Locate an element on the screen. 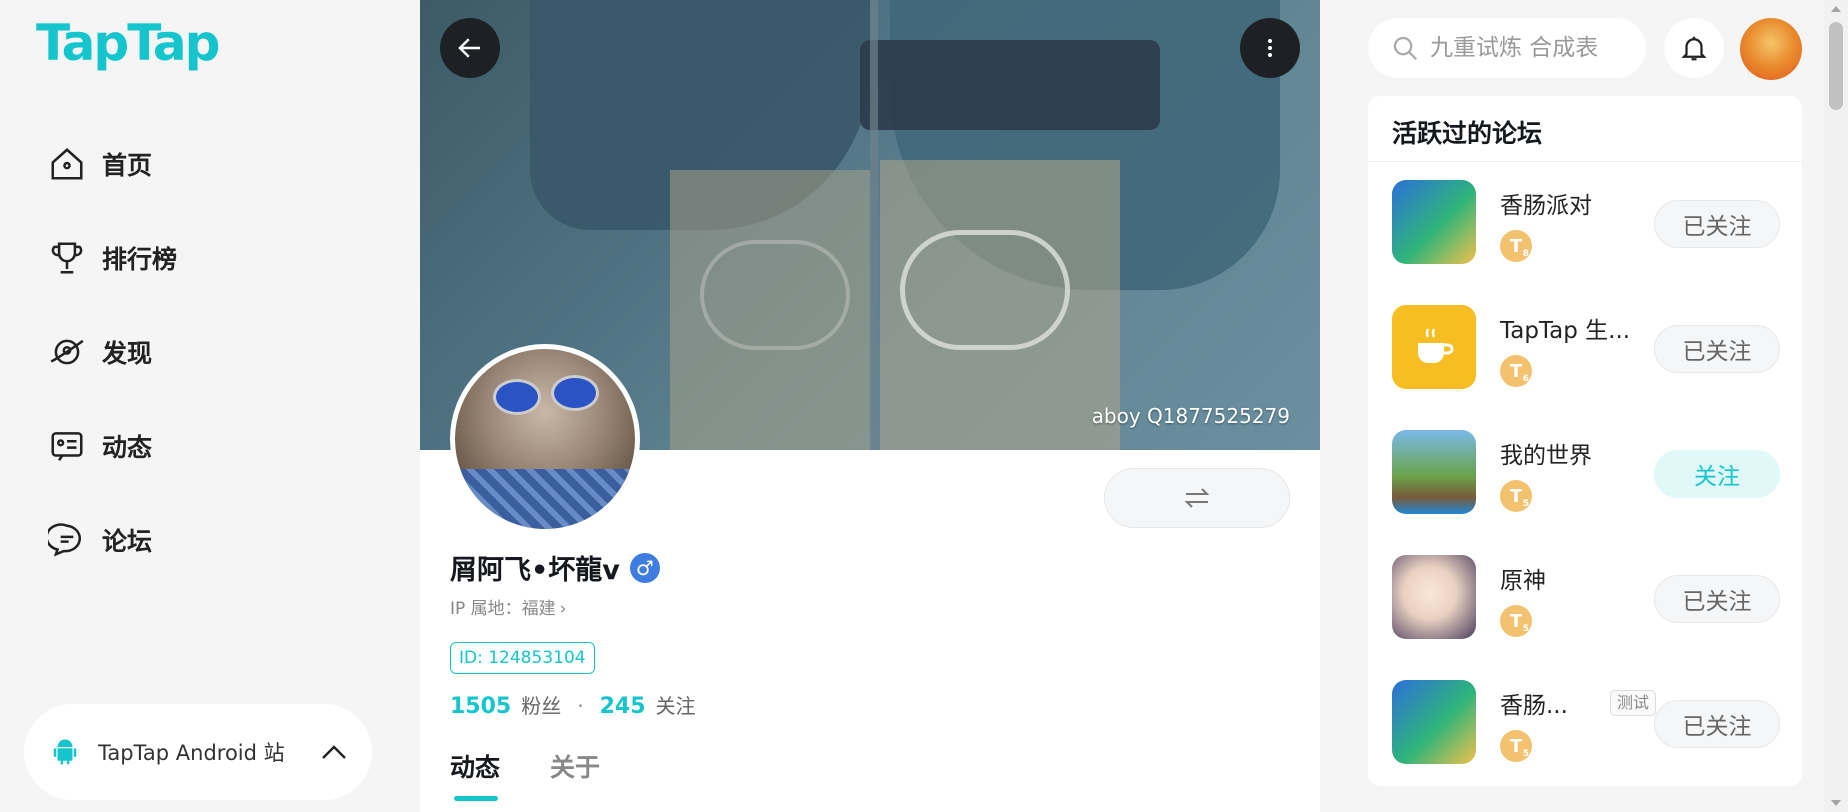 The image size is (1848, 812). genshin-impact-icon is located at coordinates (1434, 597).